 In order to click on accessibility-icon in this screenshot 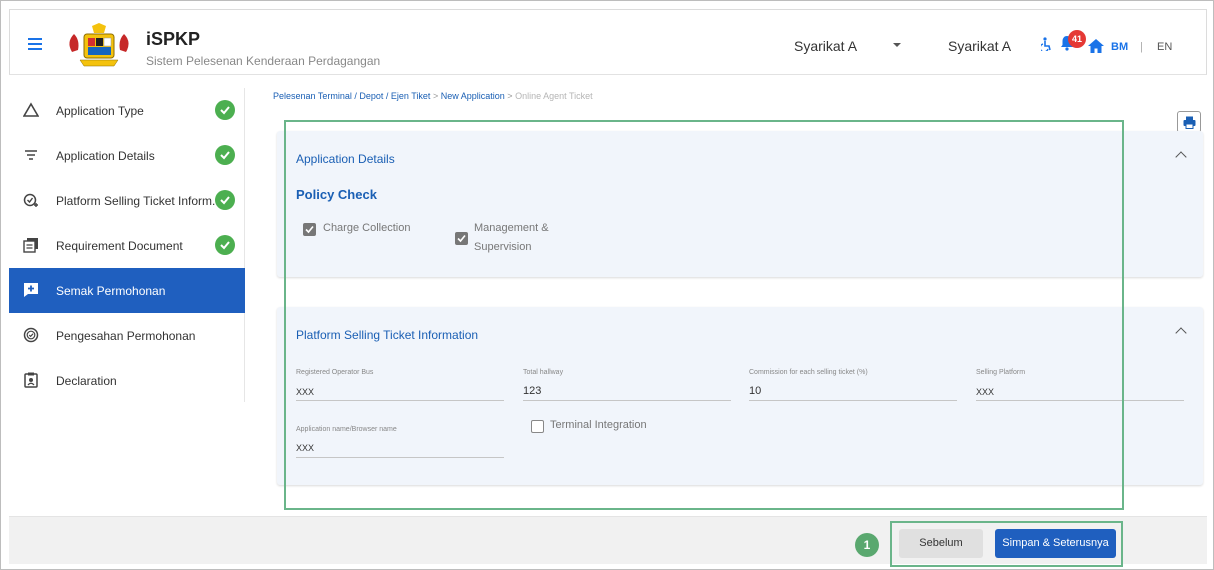, I will do `click(1046, 44)`.